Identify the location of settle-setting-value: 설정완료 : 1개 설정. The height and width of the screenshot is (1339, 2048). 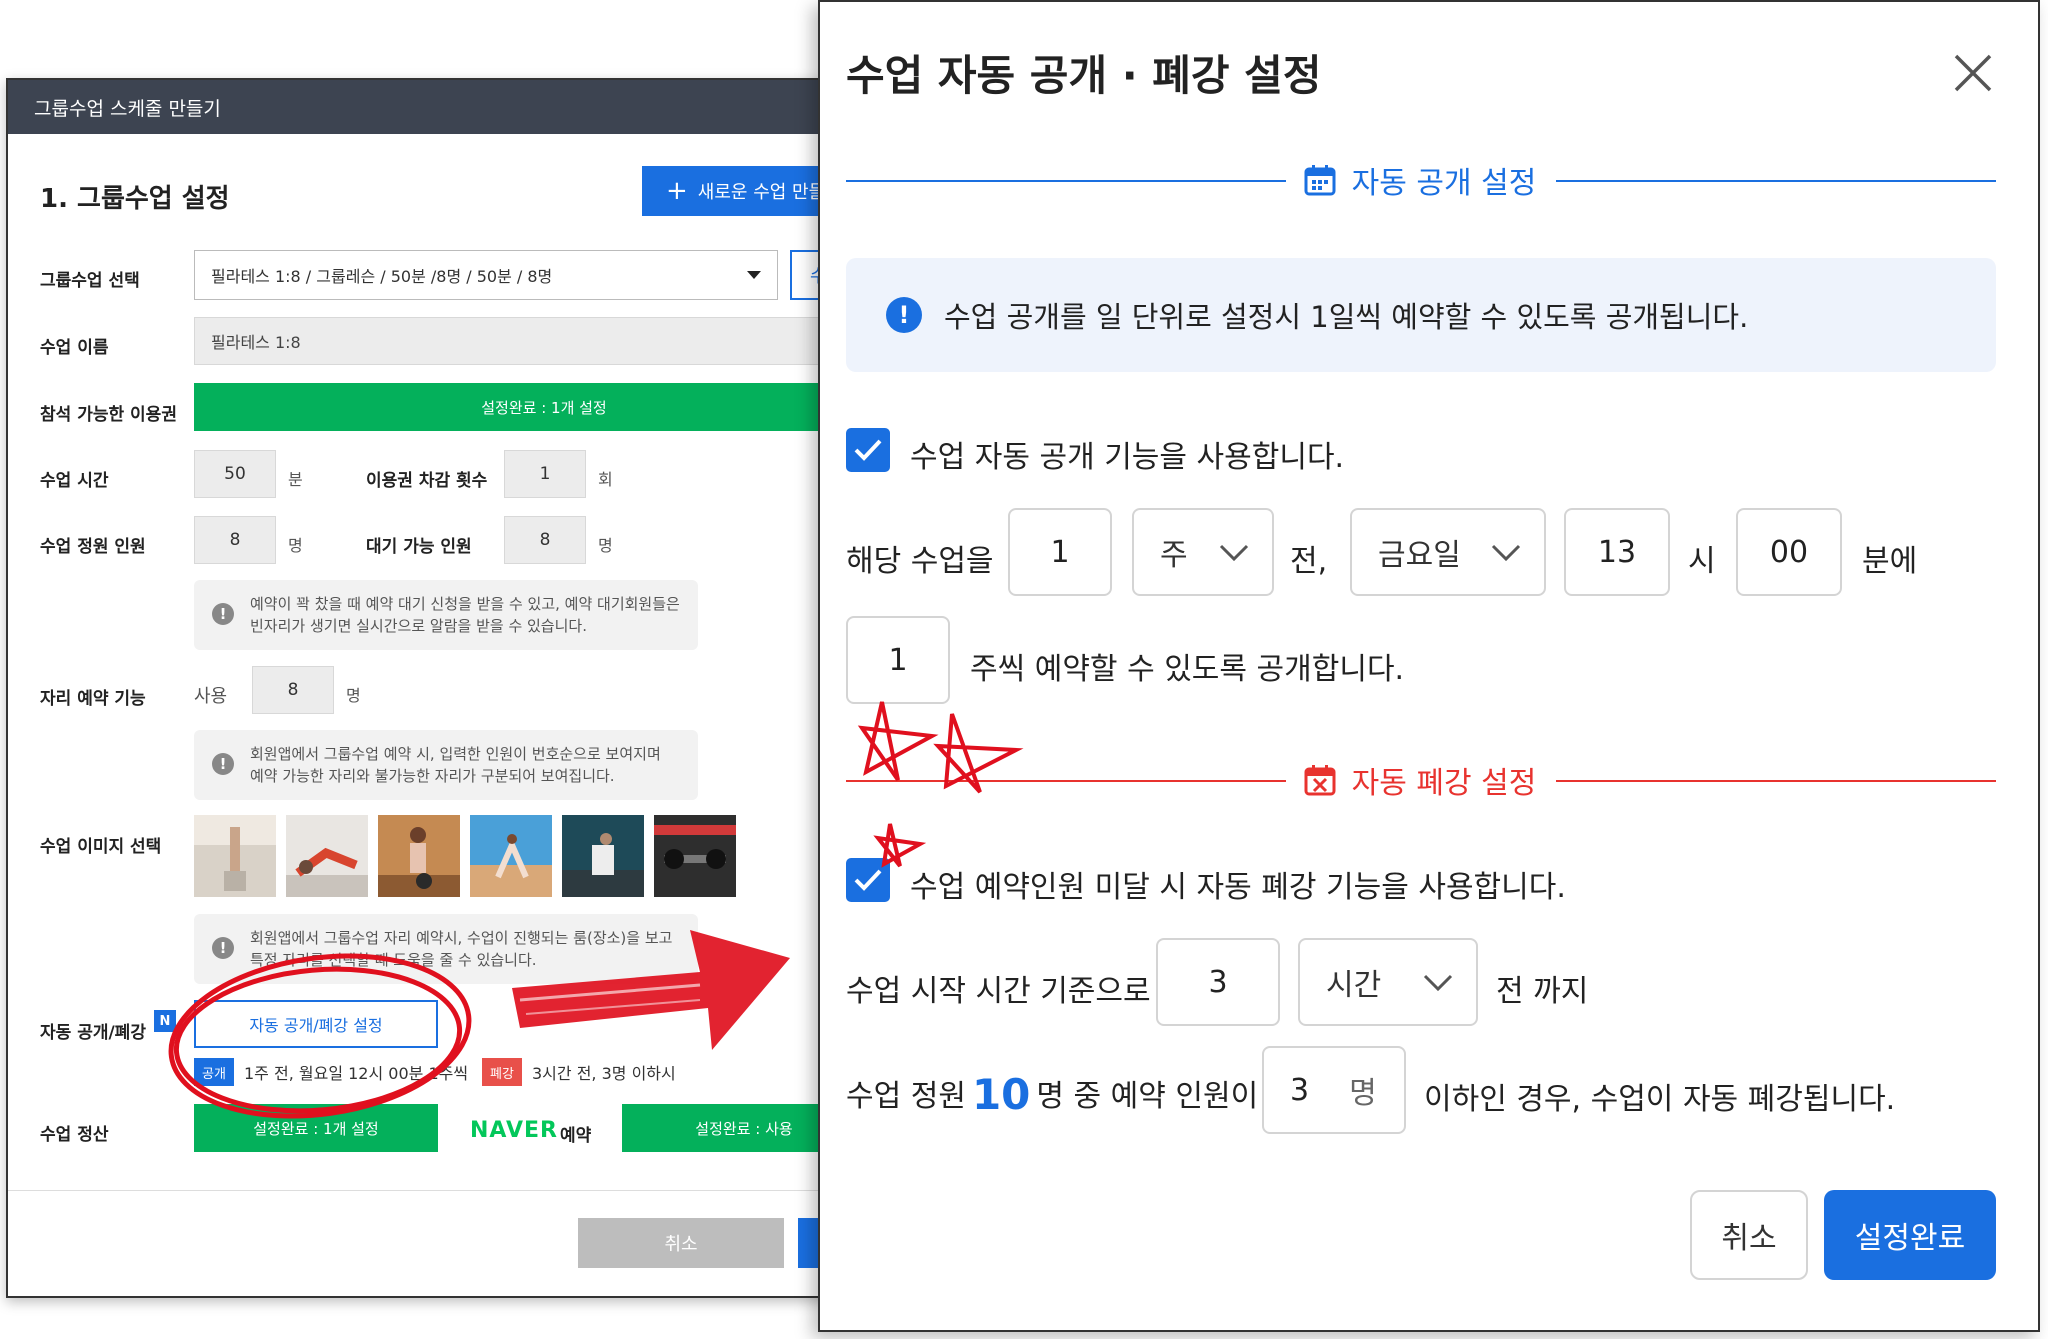
(316, 1128).